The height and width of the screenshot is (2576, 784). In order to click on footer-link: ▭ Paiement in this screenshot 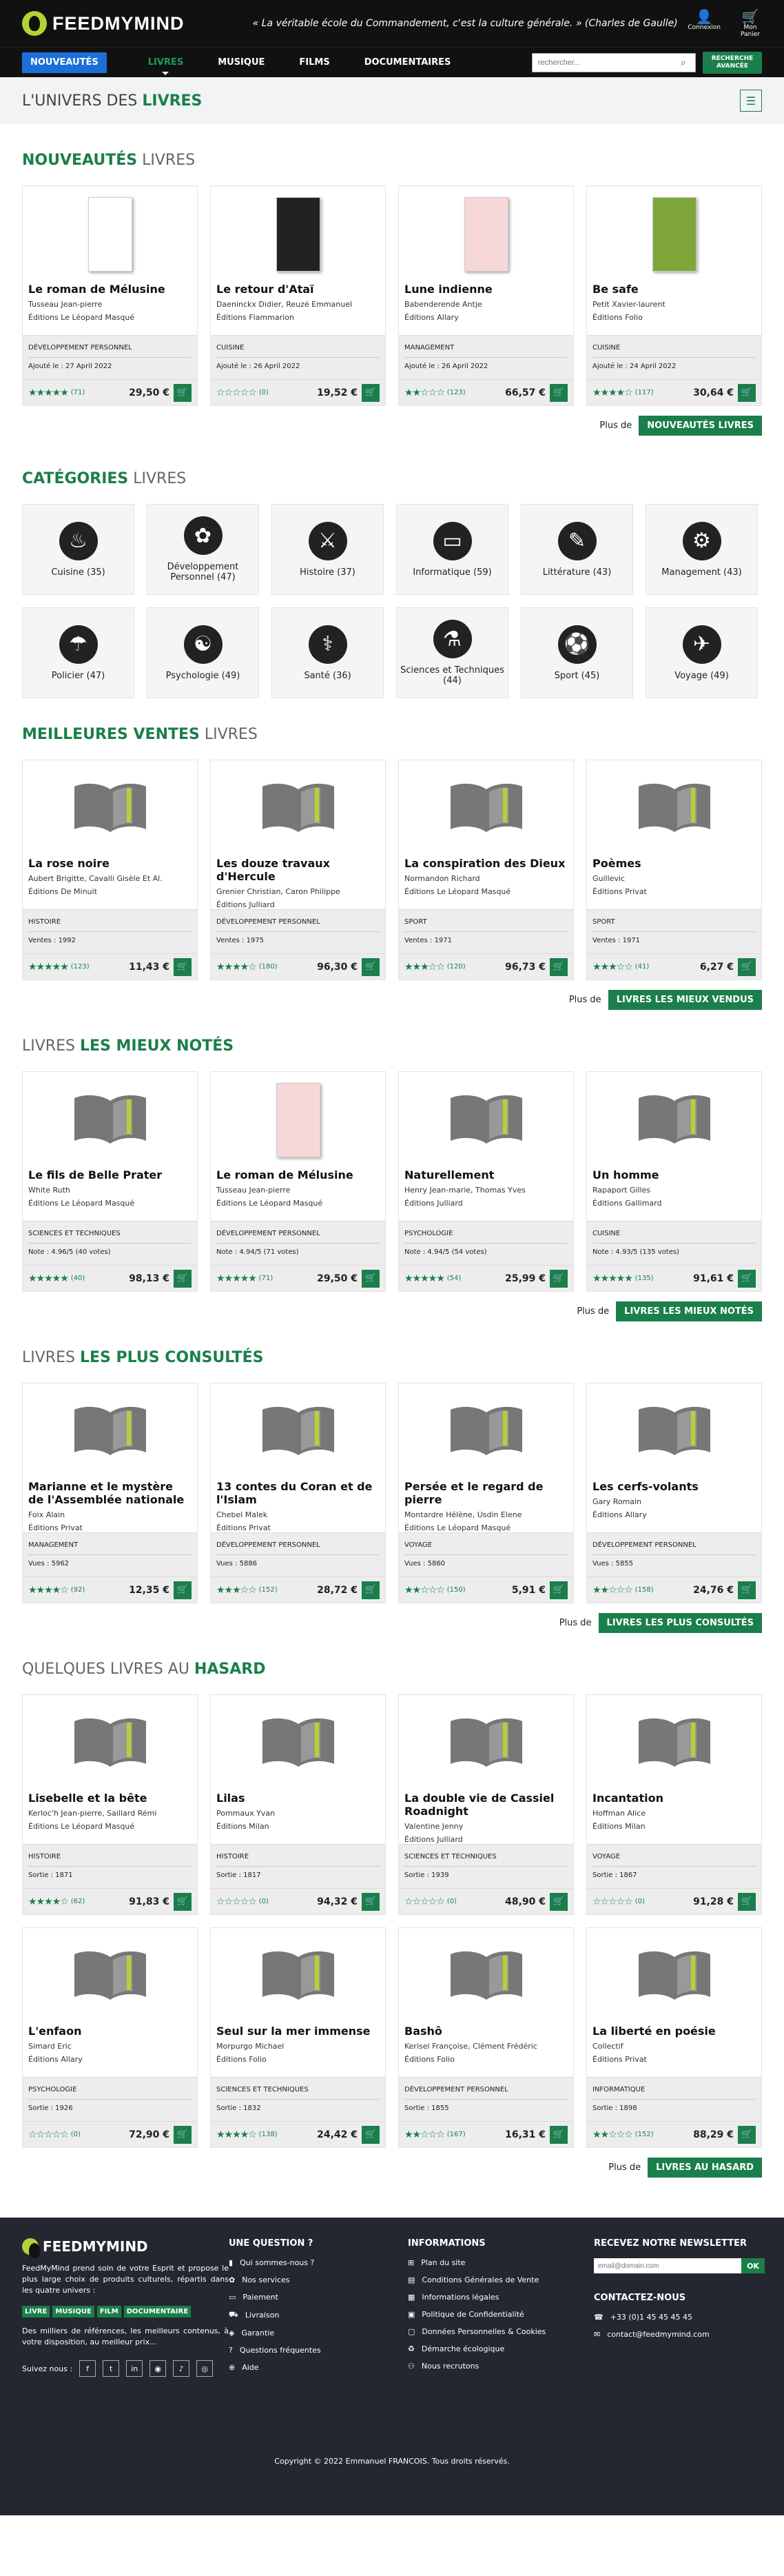, I will do `click(318, 2297)`.